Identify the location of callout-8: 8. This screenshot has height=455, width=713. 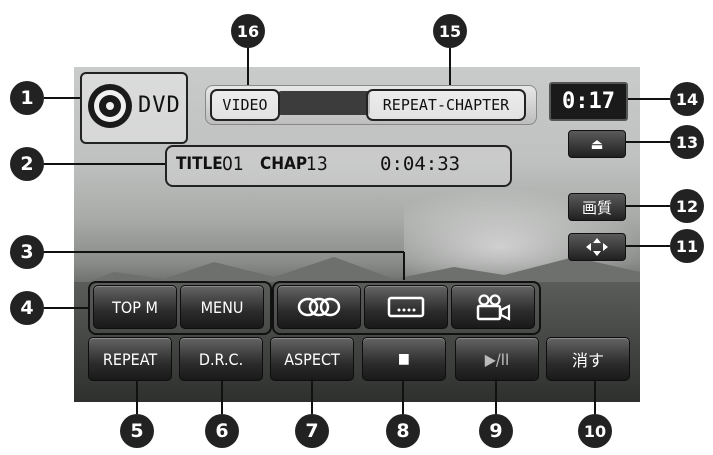
(403, 431).